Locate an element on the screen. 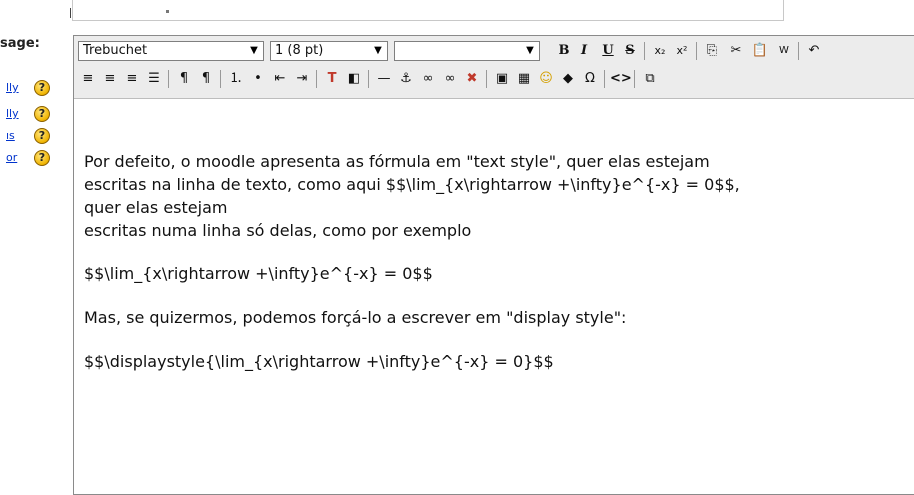 This screenshot has height=495, width=914. message-label: sage: is located at coordinates (20, 43).